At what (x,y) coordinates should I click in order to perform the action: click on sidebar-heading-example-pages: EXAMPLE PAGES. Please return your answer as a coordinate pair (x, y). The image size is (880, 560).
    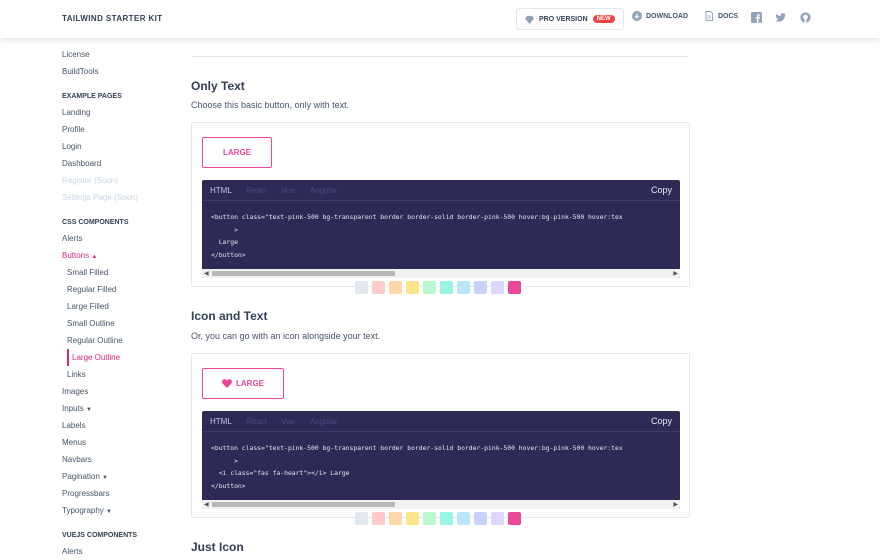
    Looking at the image, I should click on (92, 96).